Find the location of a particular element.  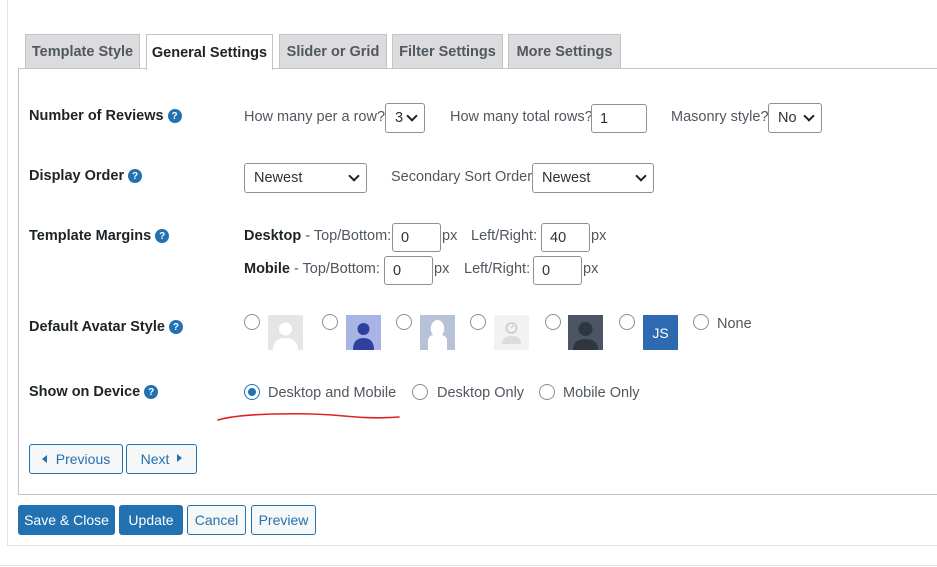

avatar-radio-initials is located at coordinates (627, 322).